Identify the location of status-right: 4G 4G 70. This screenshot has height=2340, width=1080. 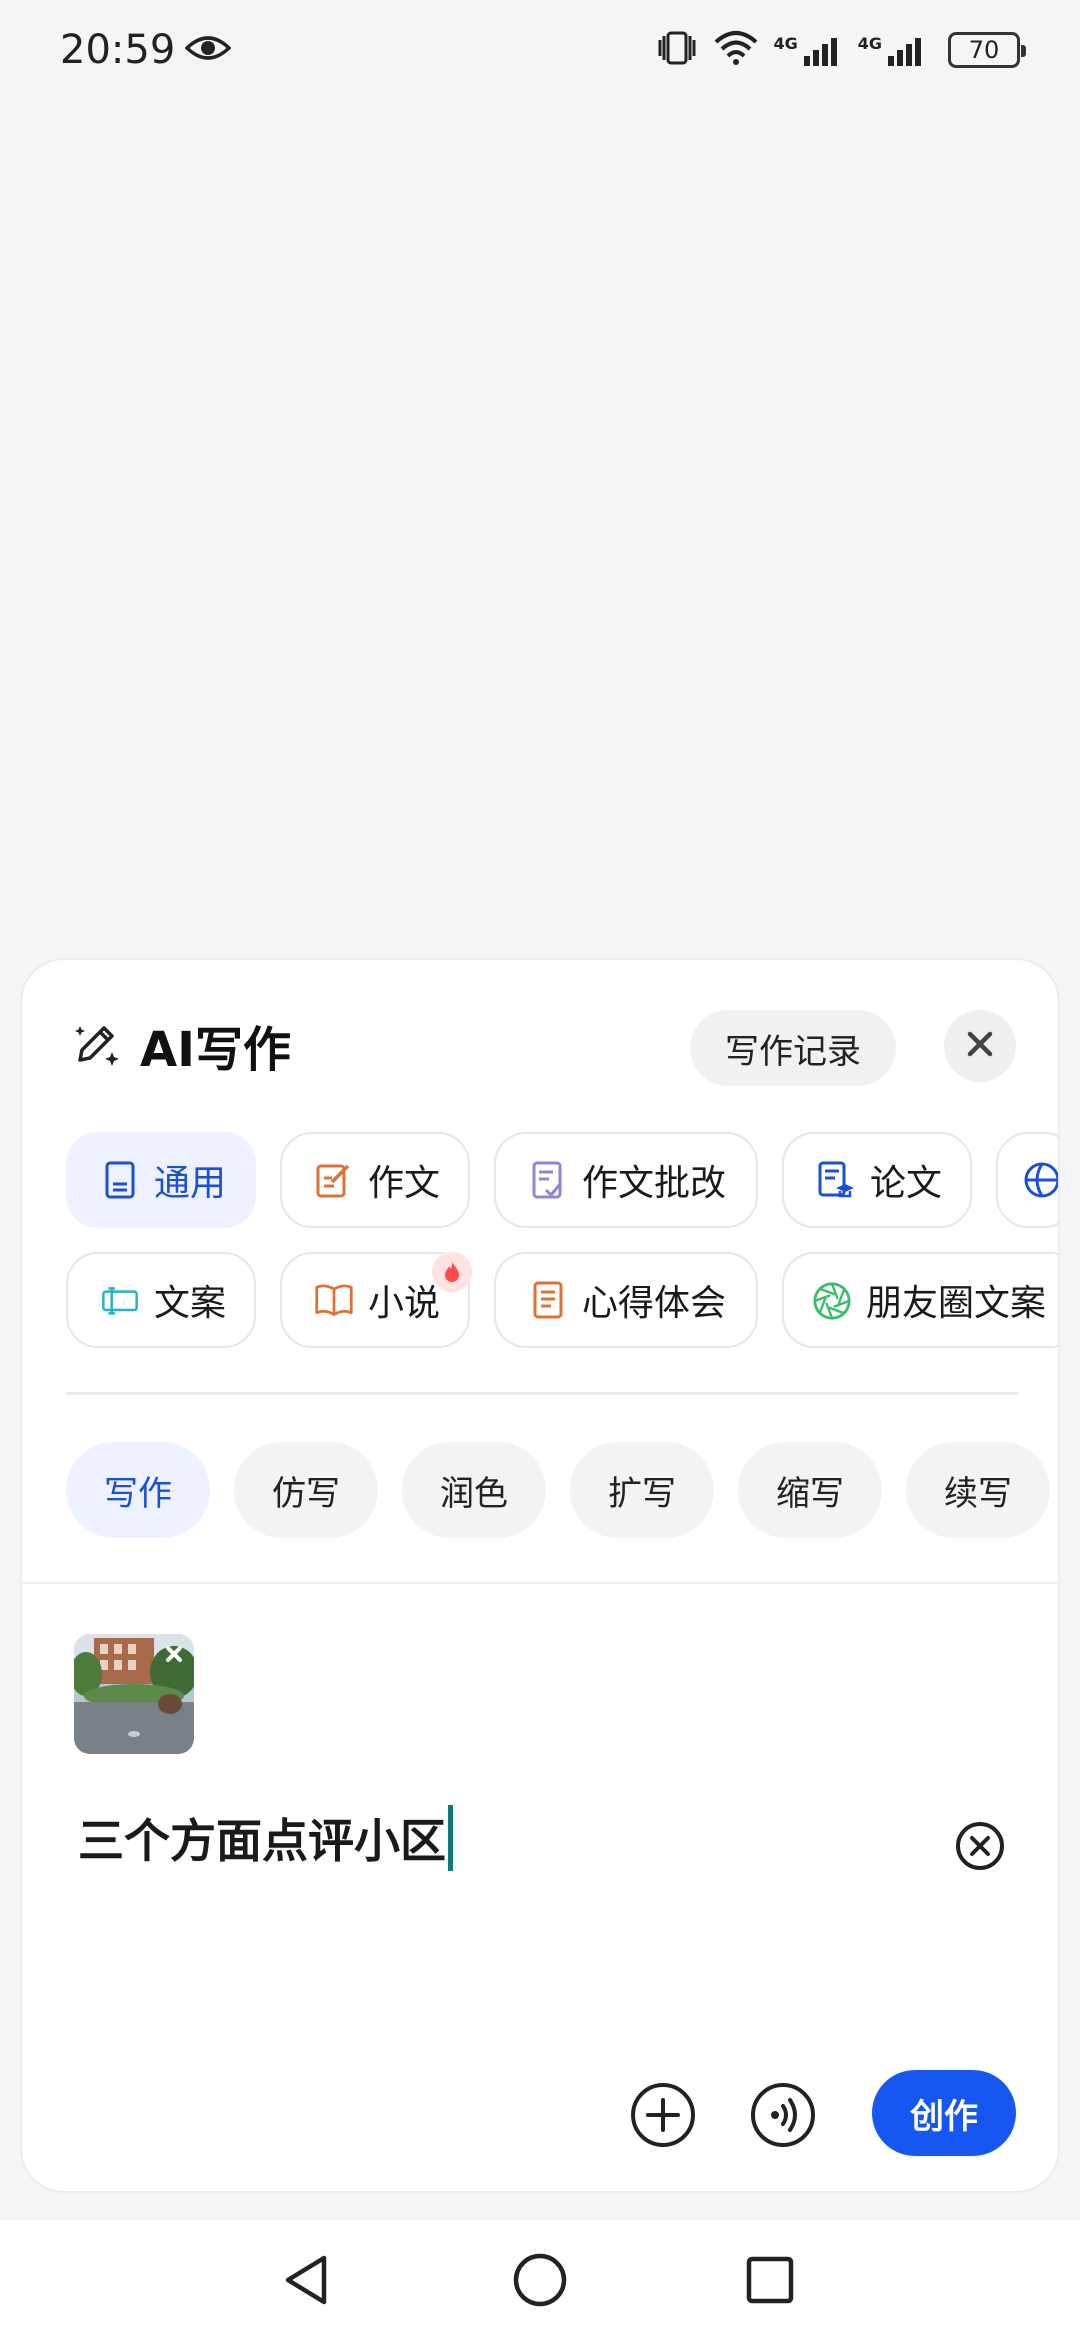
(840, 50).